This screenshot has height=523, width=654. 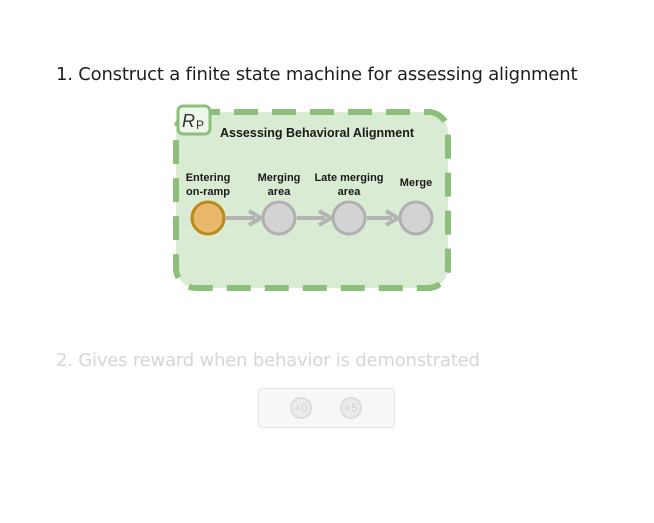 What do you see at coordinates (208, 218) in the screenshot?
I see `state-1-node` at bounding box center [208, 218].